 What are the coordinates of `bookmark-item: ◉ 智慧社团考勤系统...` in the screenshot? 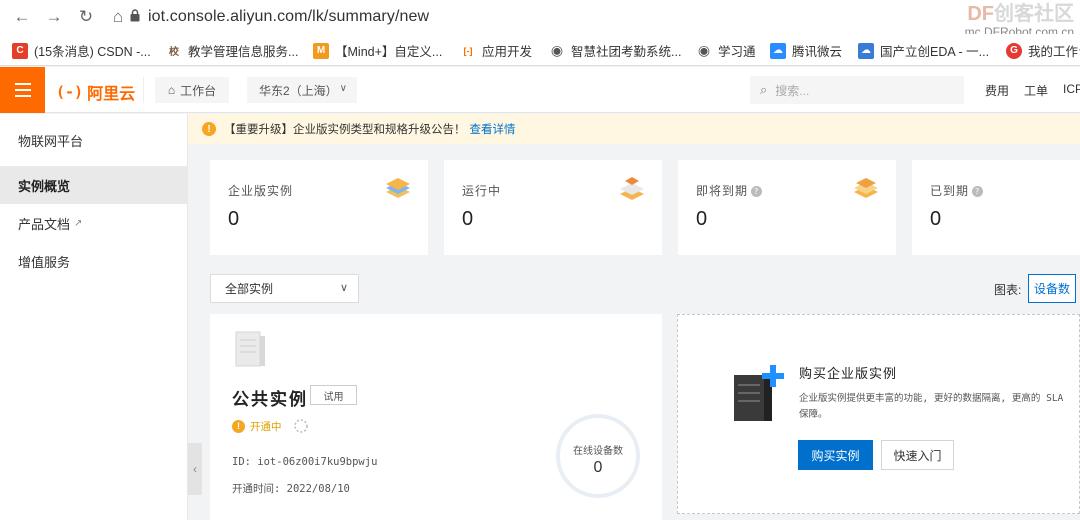 It's located at (615, 50).